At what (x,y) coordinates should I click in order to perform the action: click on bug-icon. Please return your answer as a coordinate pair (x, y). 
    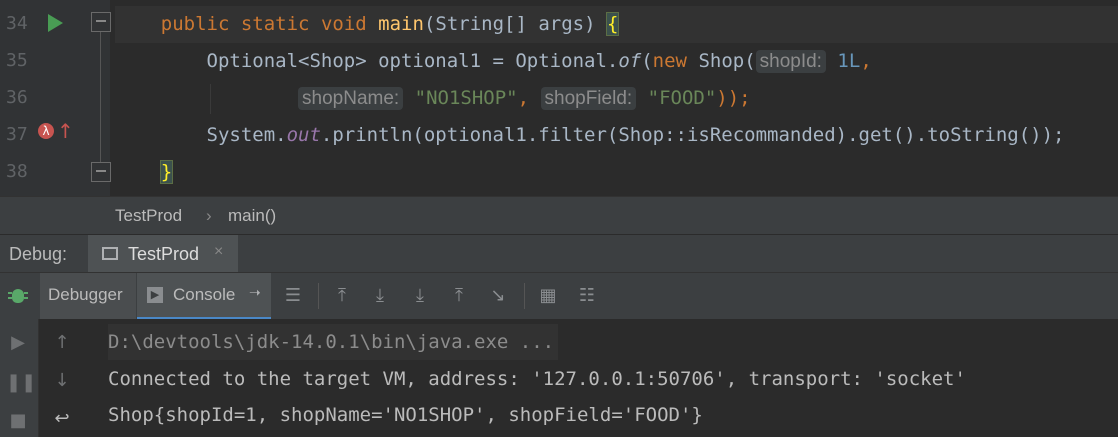
    Looking at the image, I should click on (18, 295).